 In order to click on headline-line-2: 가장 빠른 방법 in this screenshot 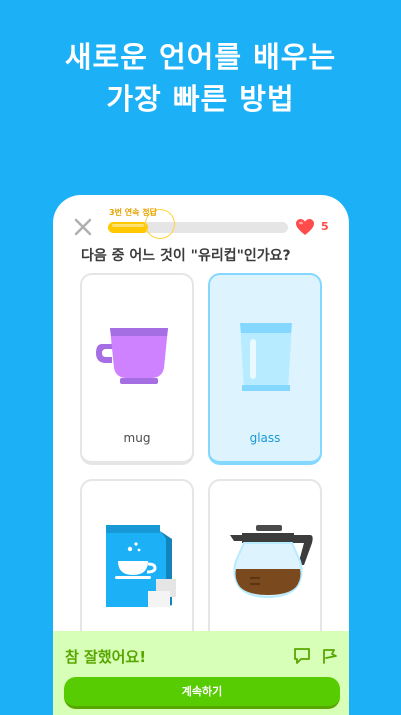, I will do `click(200, 99)`.